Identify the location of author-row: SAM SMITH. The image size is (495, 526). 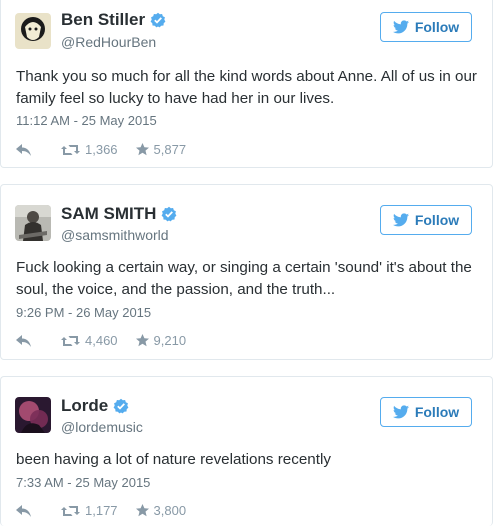
(119, 214).